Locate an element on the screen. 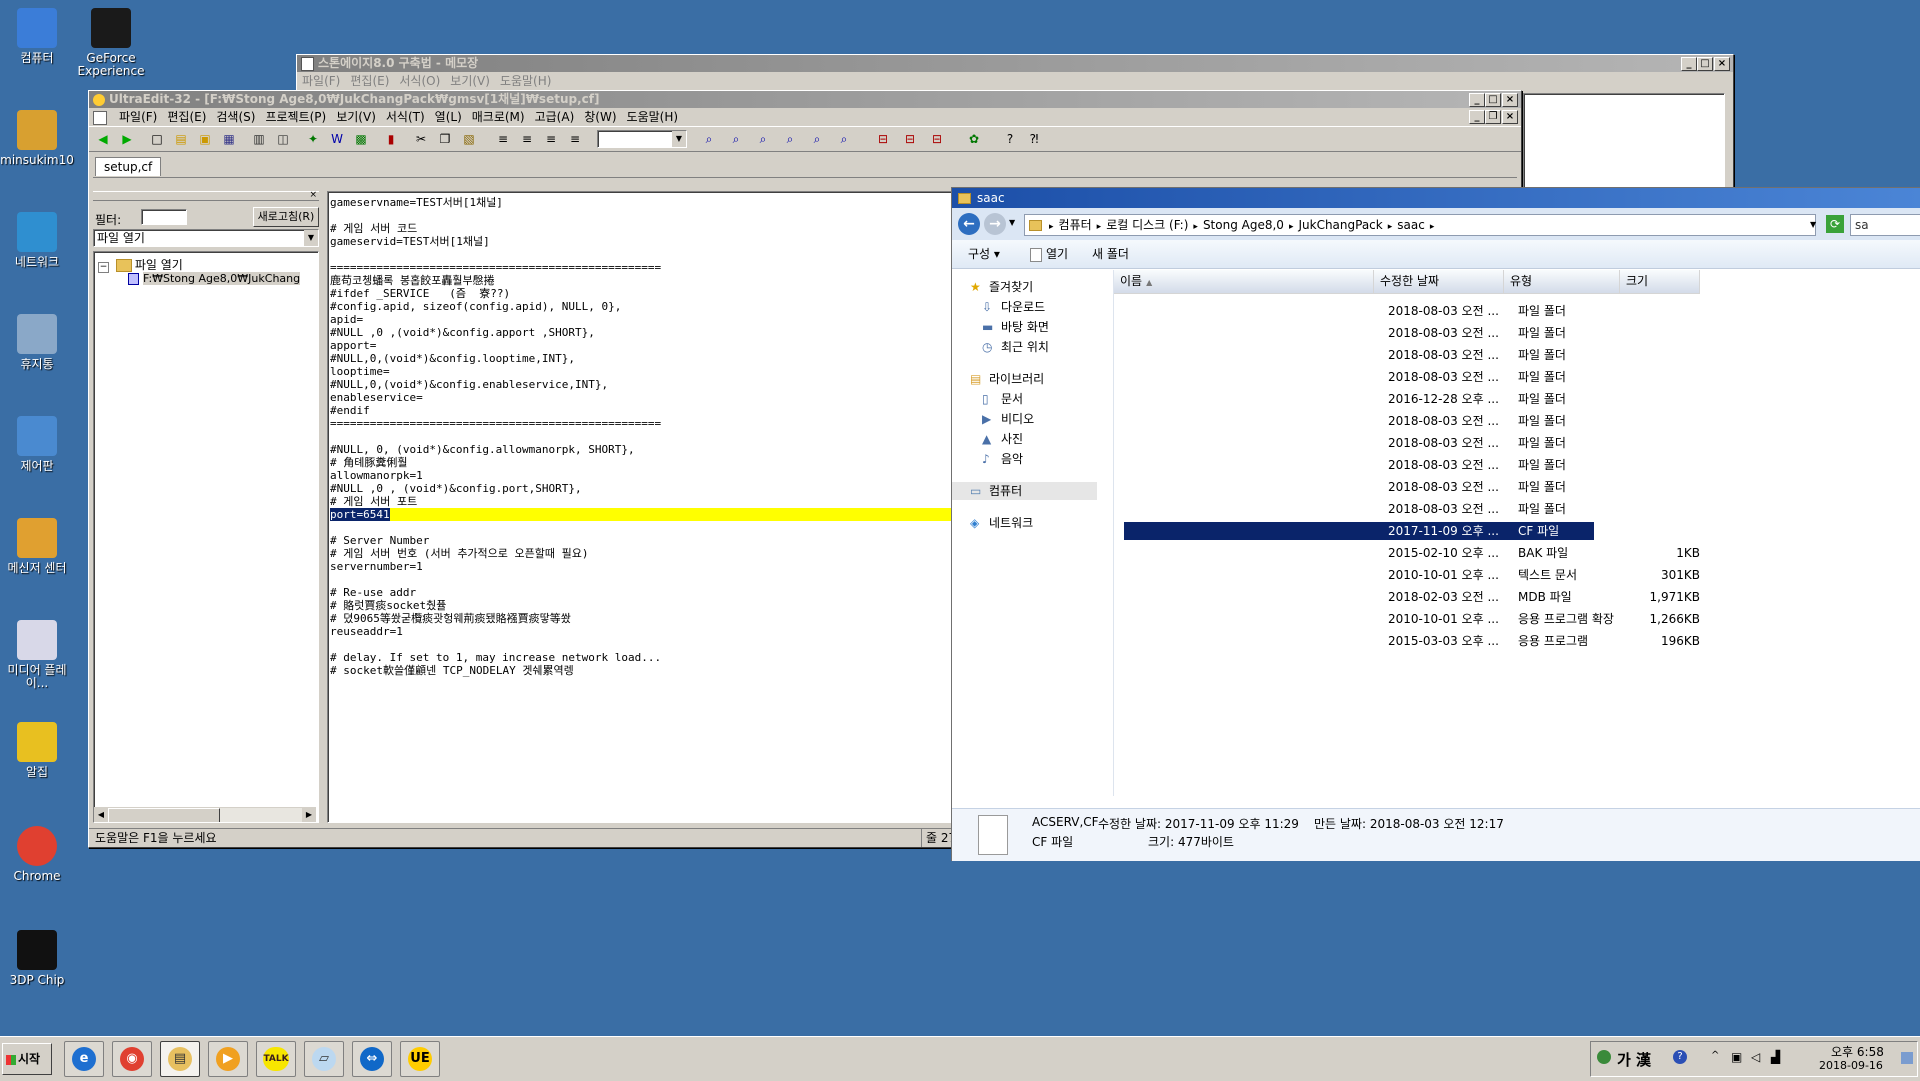 This screenshot has width=1920, height=1081. column-header: 수정한 날짜 is located at coordinates (1439, 282).